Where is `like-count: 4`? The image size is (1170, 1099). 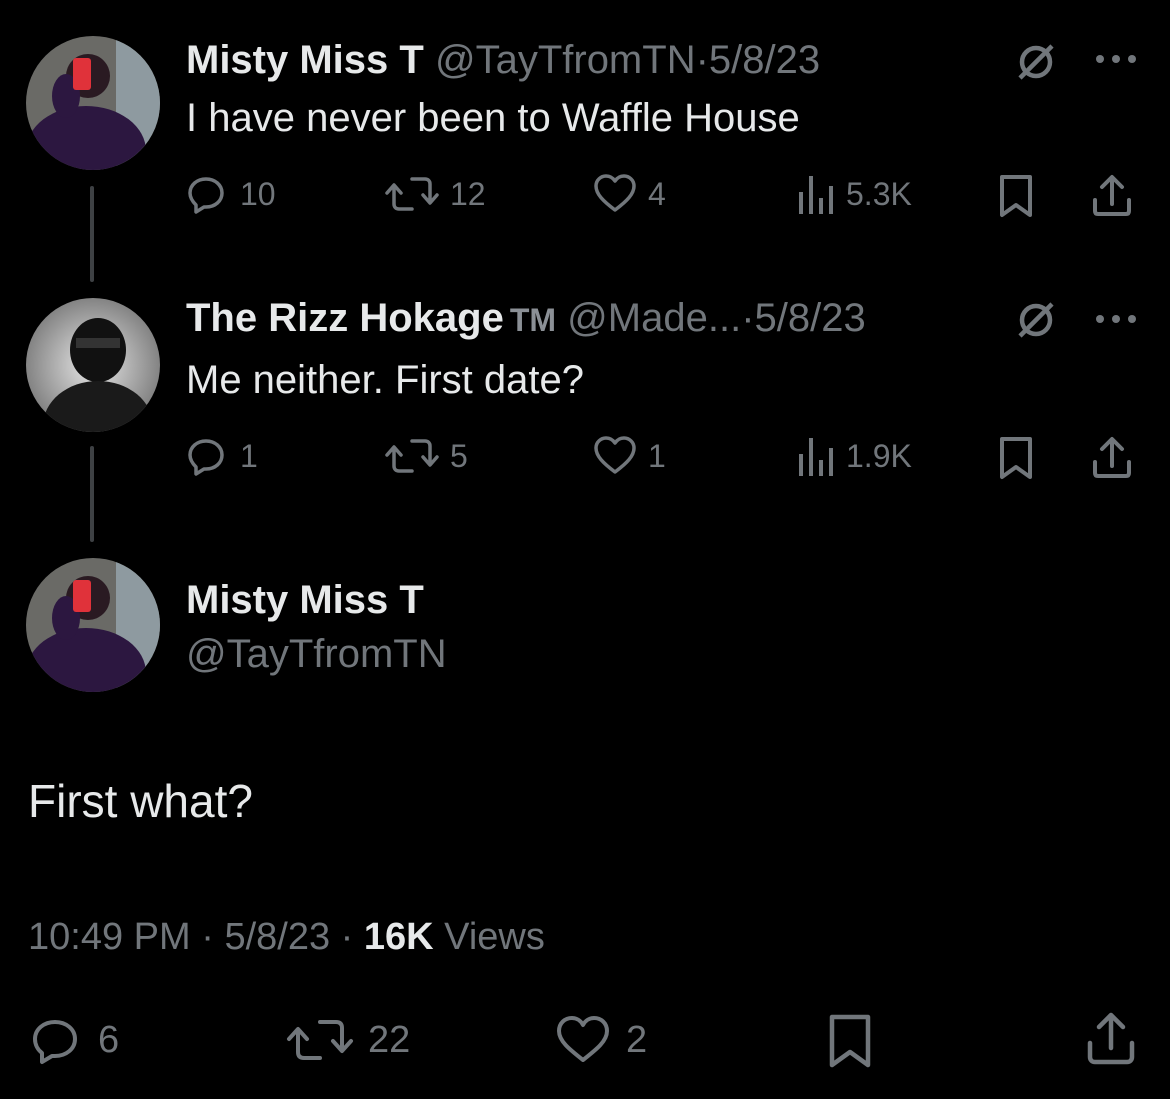
like-count: 4 is located at coordinates (657, 194).